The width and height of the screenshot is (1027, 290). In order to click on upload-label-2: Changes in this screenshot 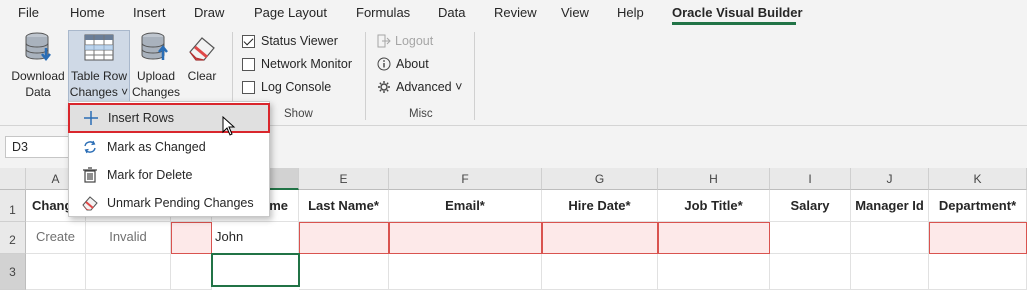, I will do `click(156, 92)`.